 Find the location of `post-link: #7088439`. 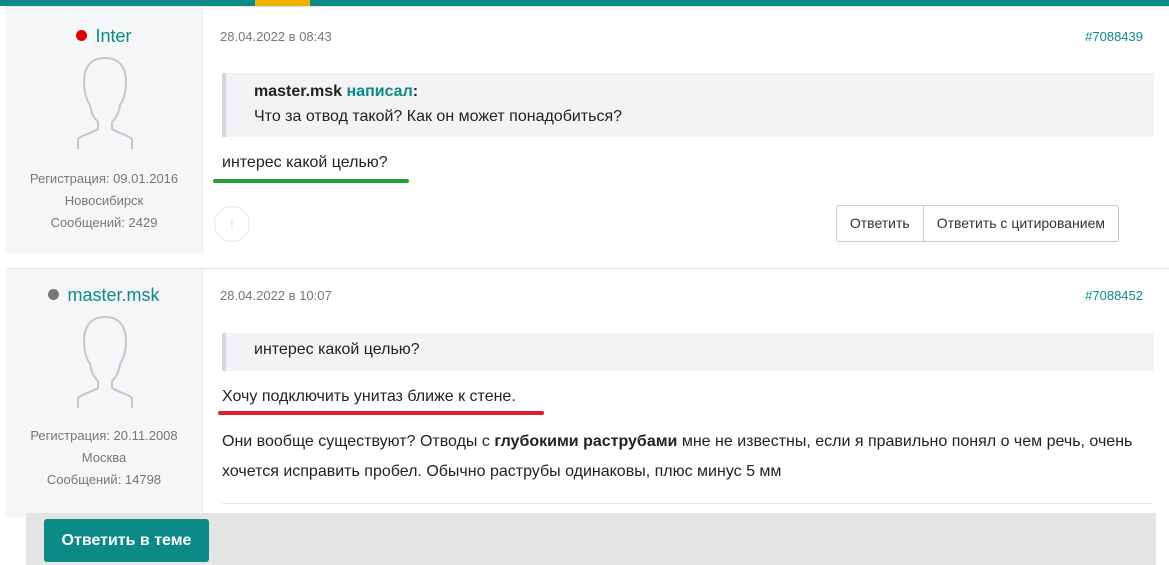

post-link: #7088439 is located at coordinates (1114, 36).